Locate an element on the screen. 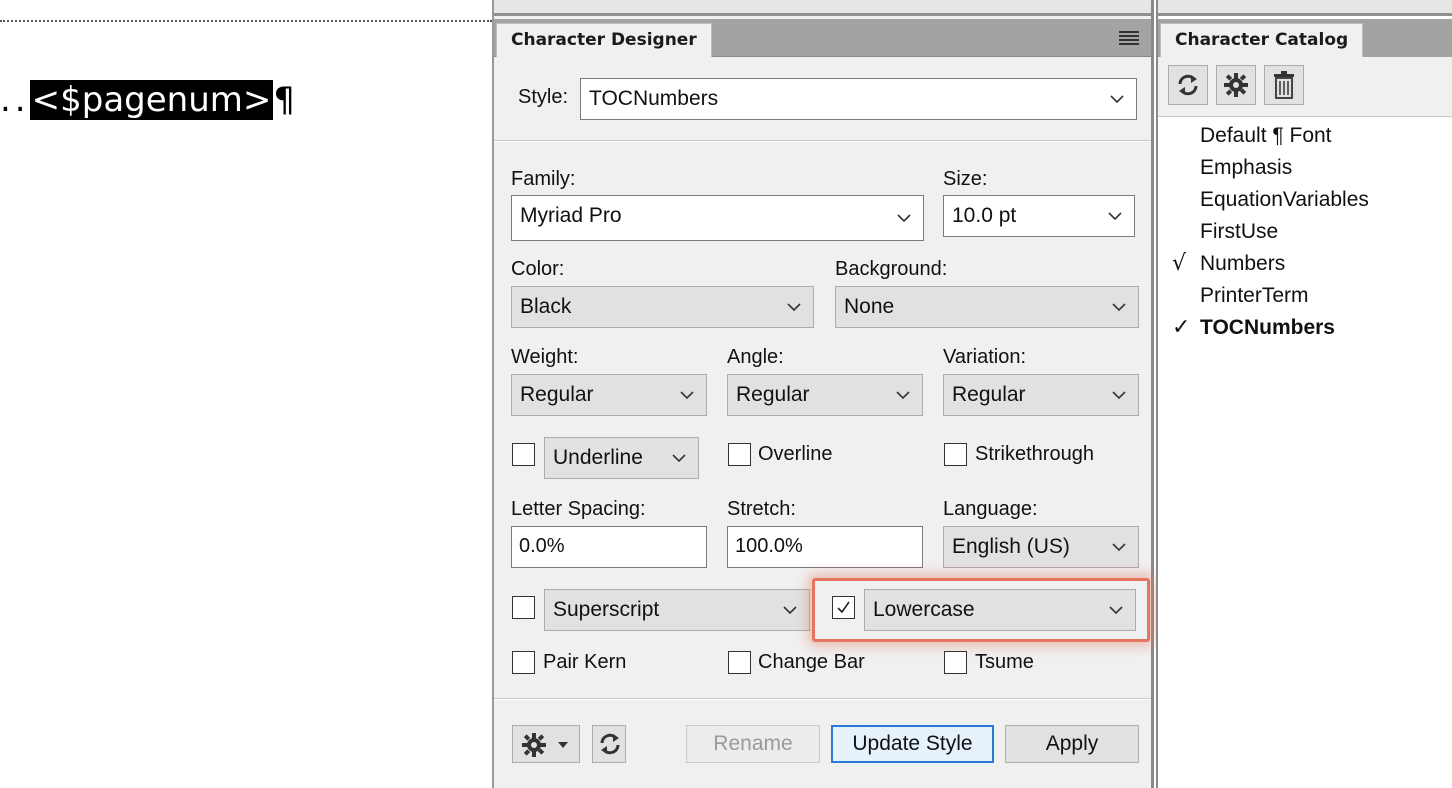 Image resolution: width=1452 pixels, height=788 pixels. list-item-selected: ✓ TOCNumbers is located at coordinates (1305, 328).